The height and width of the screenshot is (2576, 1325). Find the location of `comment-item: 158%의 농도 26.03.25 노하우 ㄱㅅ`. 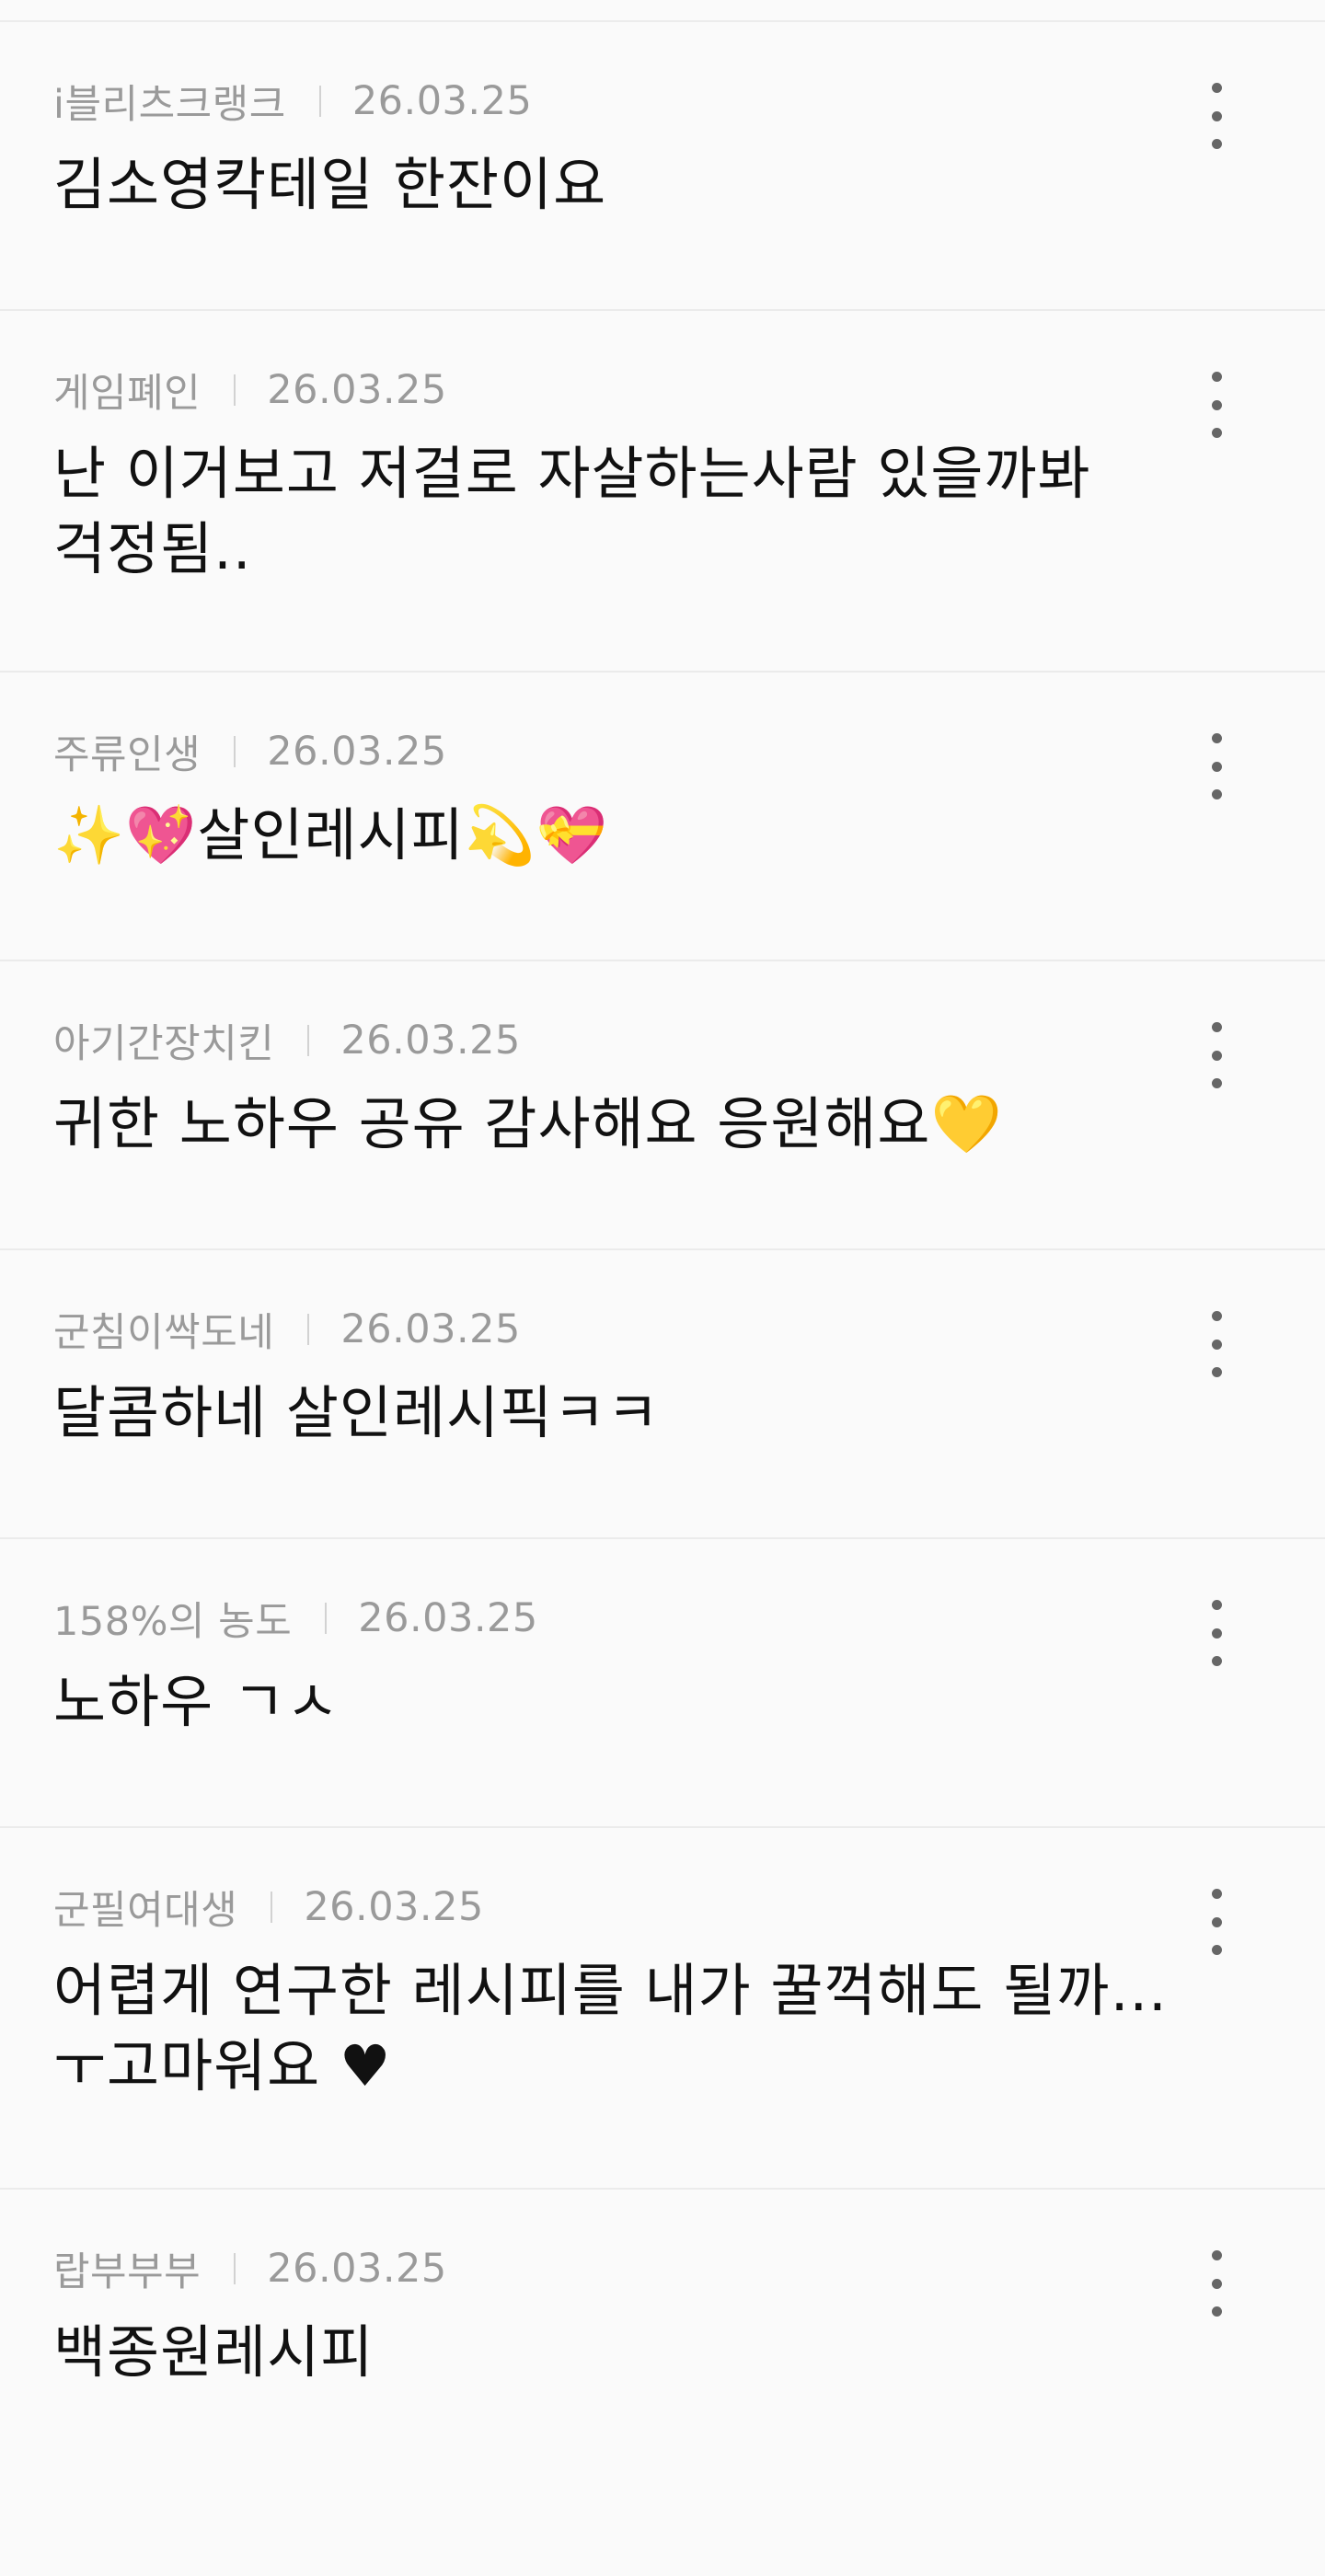

comment-item: 158%의 농도 26.03.25 노하우 ㄱㅅ is located at coordinates (662, 1683).